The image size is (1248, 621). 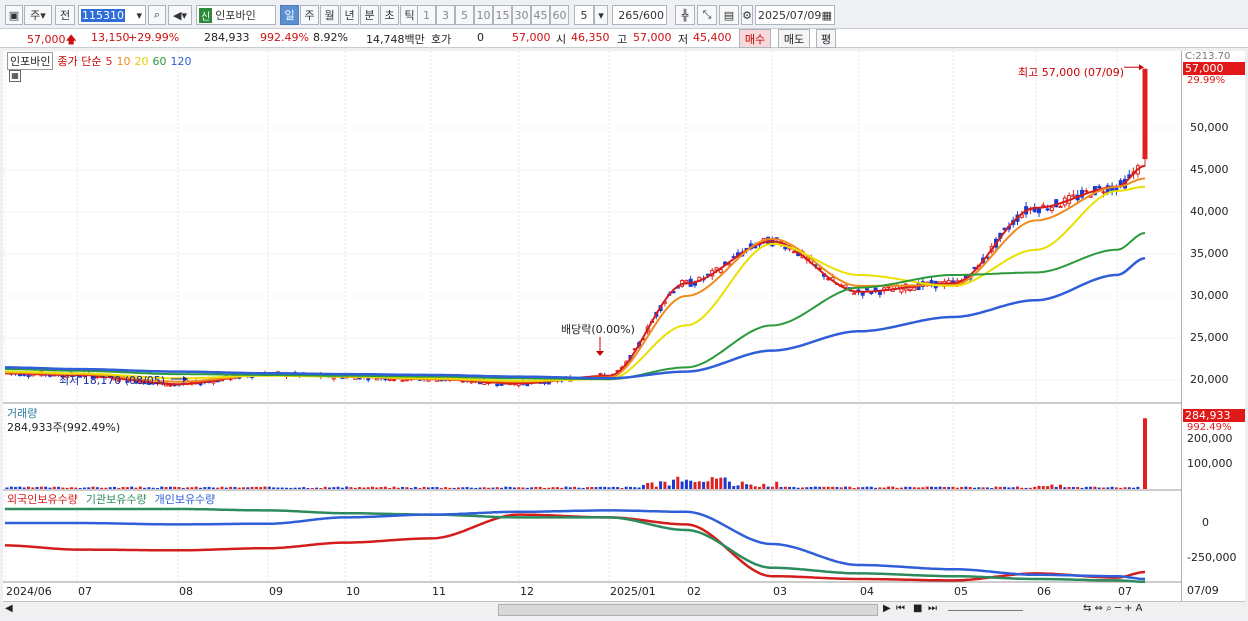 I want to click on interval-button-5: 초, so click(x=389, y=15).